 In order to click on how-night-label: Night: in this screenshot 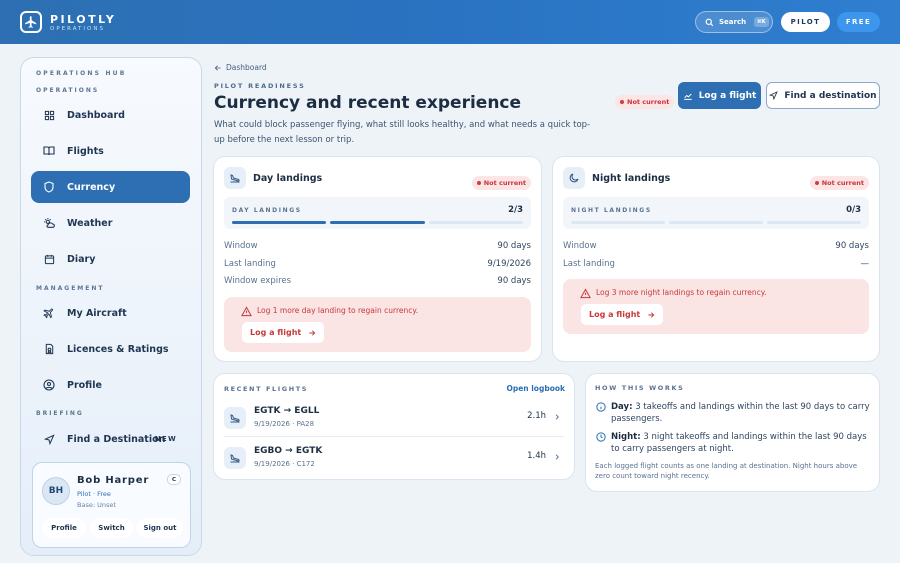, I will do `click(626, 437)`.